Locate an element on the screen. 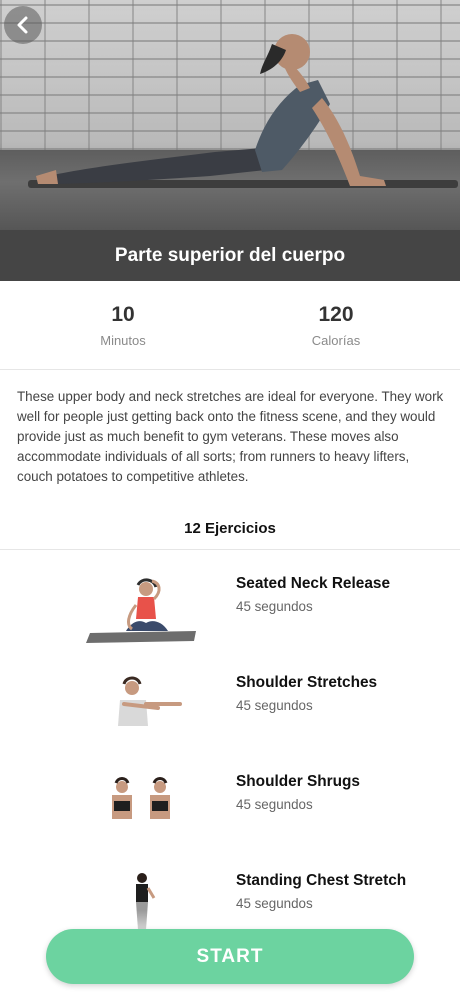 The image size is (460, 996). stat-value: 10 is located at coordinates (123, 314).